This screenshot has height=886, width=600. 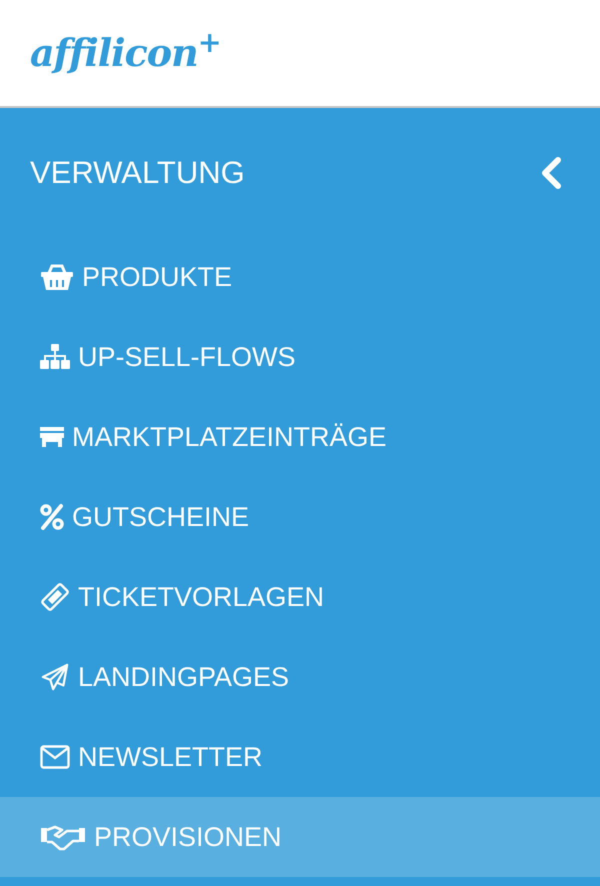 I want to click on basket-icon, so click(x=57, y=277).